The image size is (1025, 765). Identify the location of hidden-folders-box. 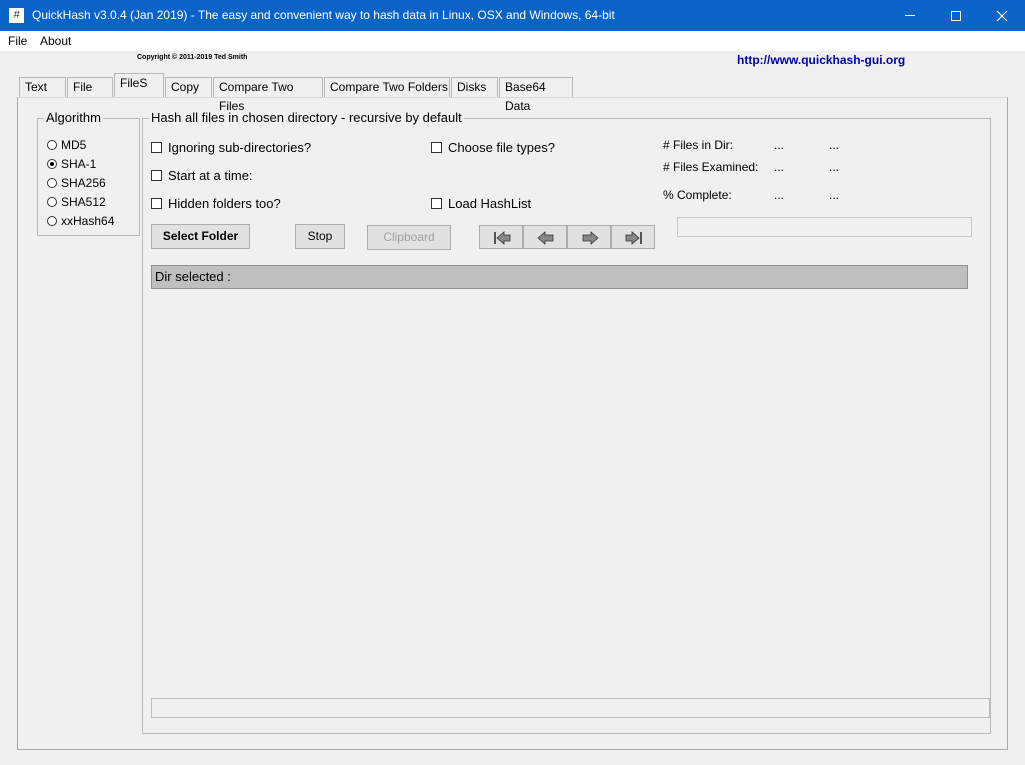
(156, 204).